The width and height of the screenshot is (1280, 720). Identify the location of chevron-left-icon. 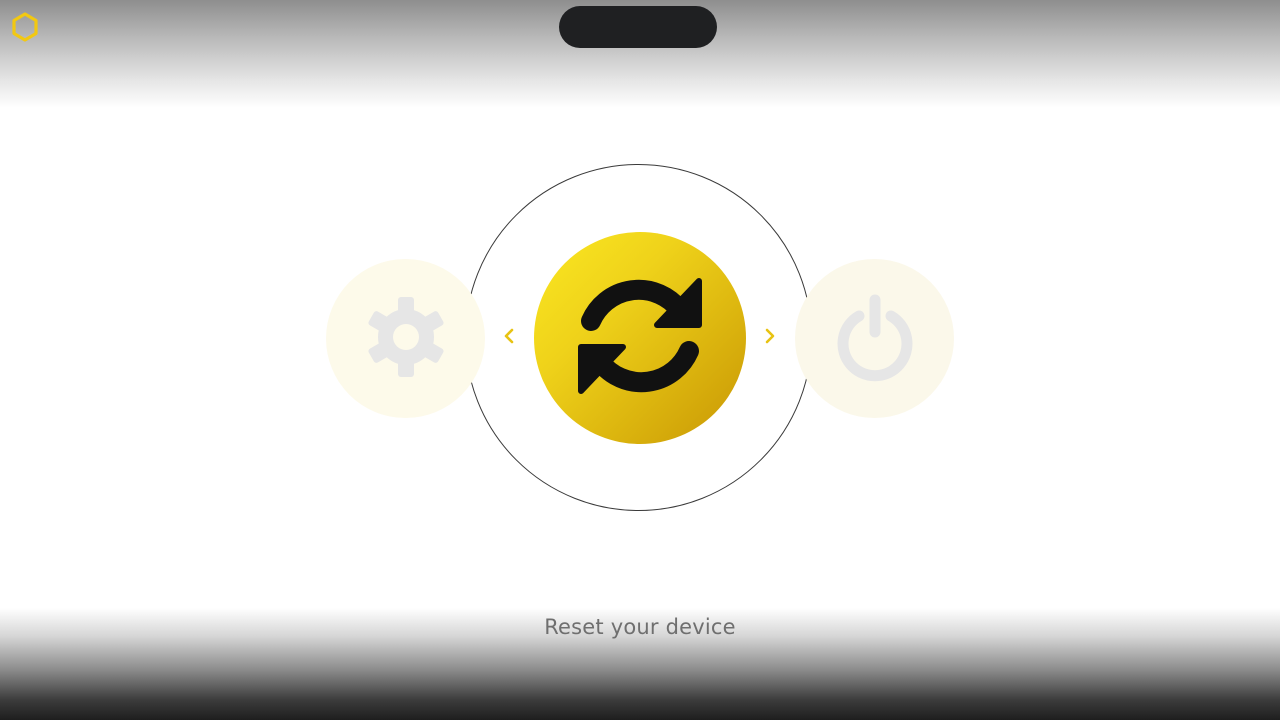
(509, 338).